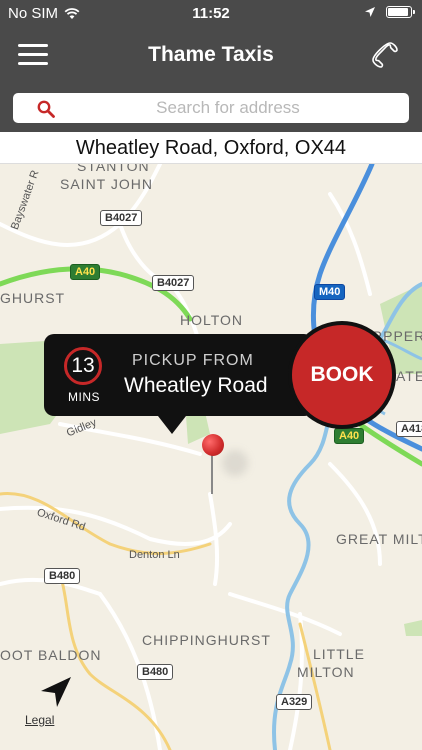 This screenshot has width=422, height=750. I want to click on status-bar: No SIM 11:52, so click(211, 14).